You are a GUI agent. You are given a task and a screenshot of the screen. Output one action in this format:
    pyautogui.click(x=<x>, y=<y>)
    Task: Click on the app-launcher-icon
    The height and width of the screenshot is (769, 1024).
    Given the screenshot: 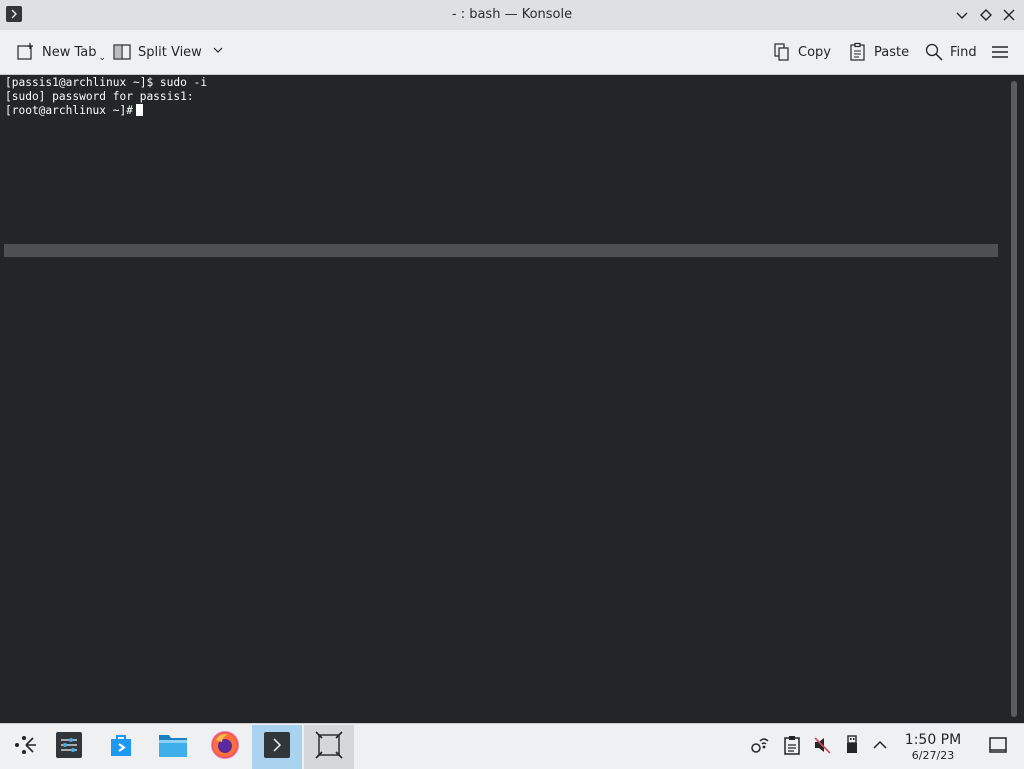 What is the action you would take?
    pyautogui.click(x=25, y=747)
    